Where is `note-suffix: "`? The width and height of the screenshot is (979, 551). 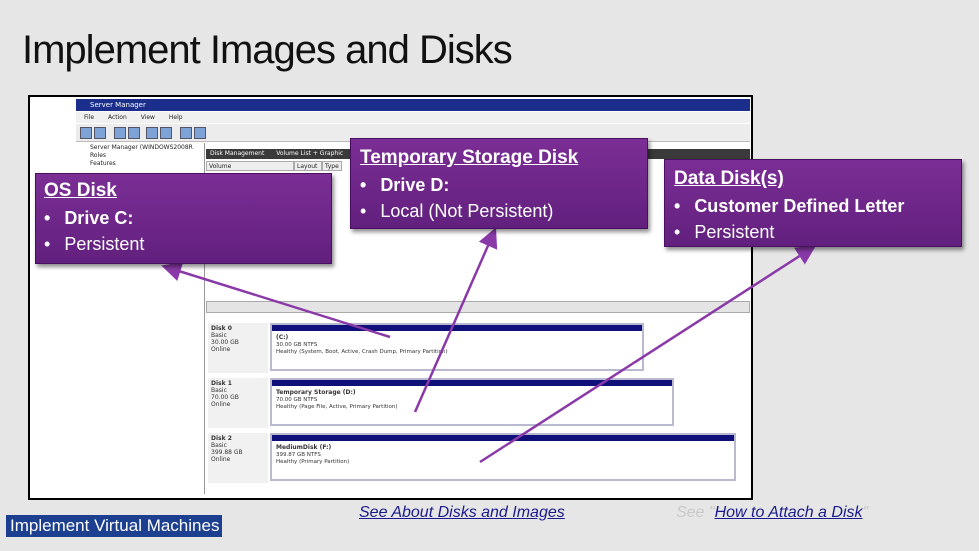 note-suffix: " is located at coordinates (865, 512).